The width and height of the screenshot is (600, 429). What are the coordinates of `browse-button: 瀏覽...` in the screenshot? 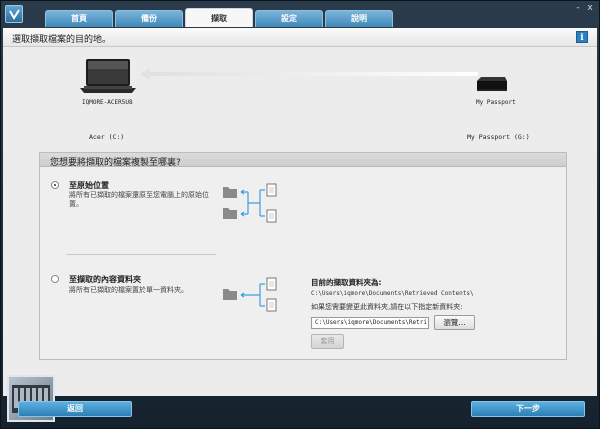 It's located at (454, 322).